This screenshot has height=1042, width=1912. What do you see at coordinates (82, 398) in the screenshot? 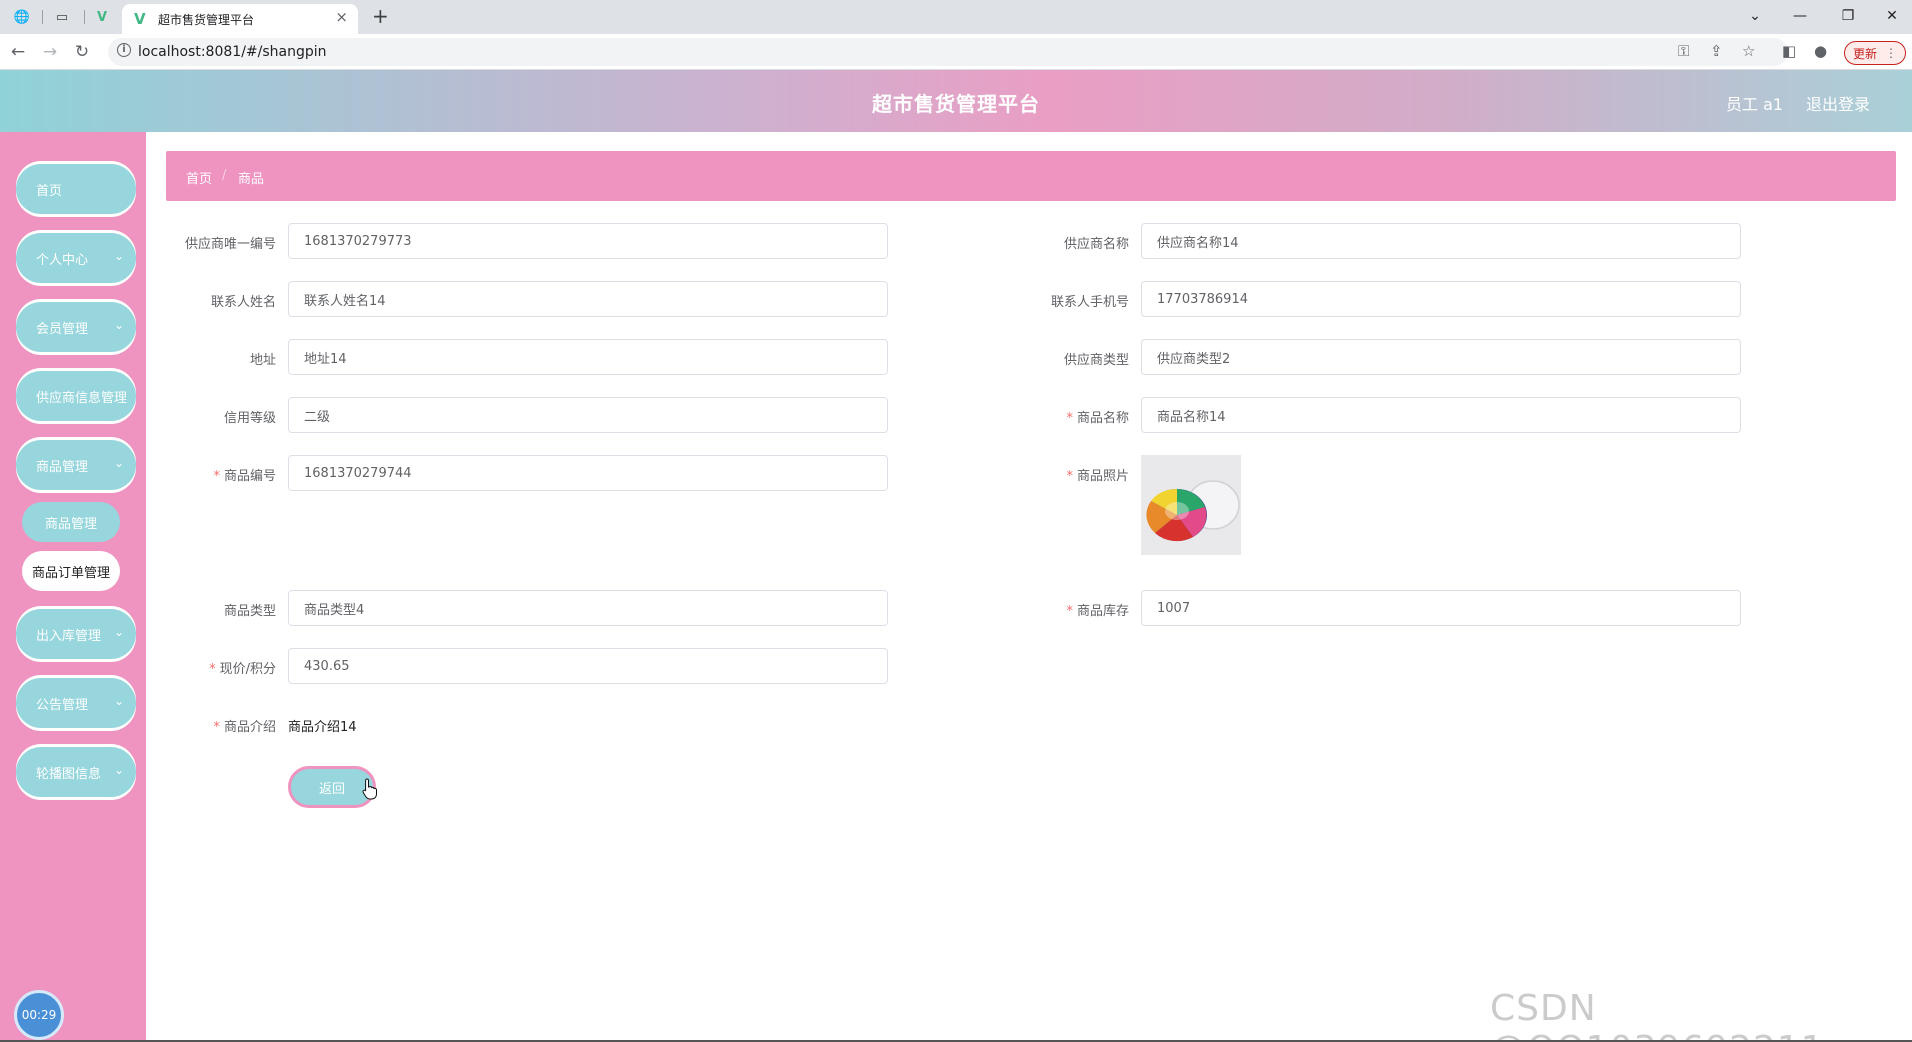
I see `sidebar-item-label: 供应商信息管理` at bounding box center [82, 398].